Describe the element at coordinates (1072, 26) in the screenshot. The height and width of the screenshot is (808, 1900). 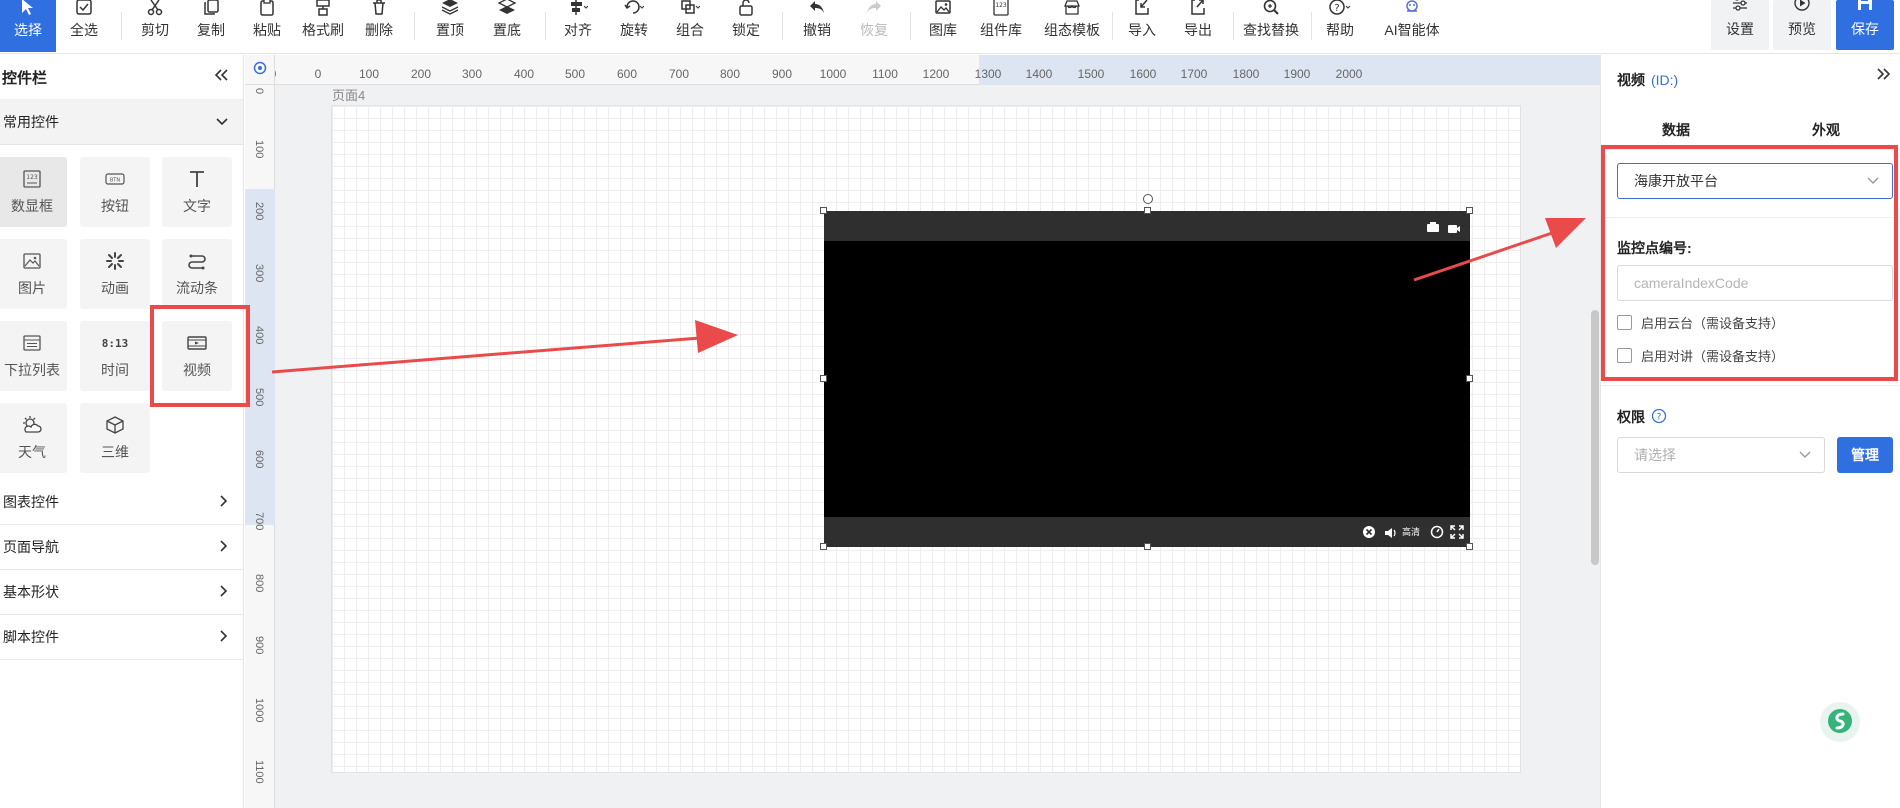
I see `tool-template: 组态模板` at that location.